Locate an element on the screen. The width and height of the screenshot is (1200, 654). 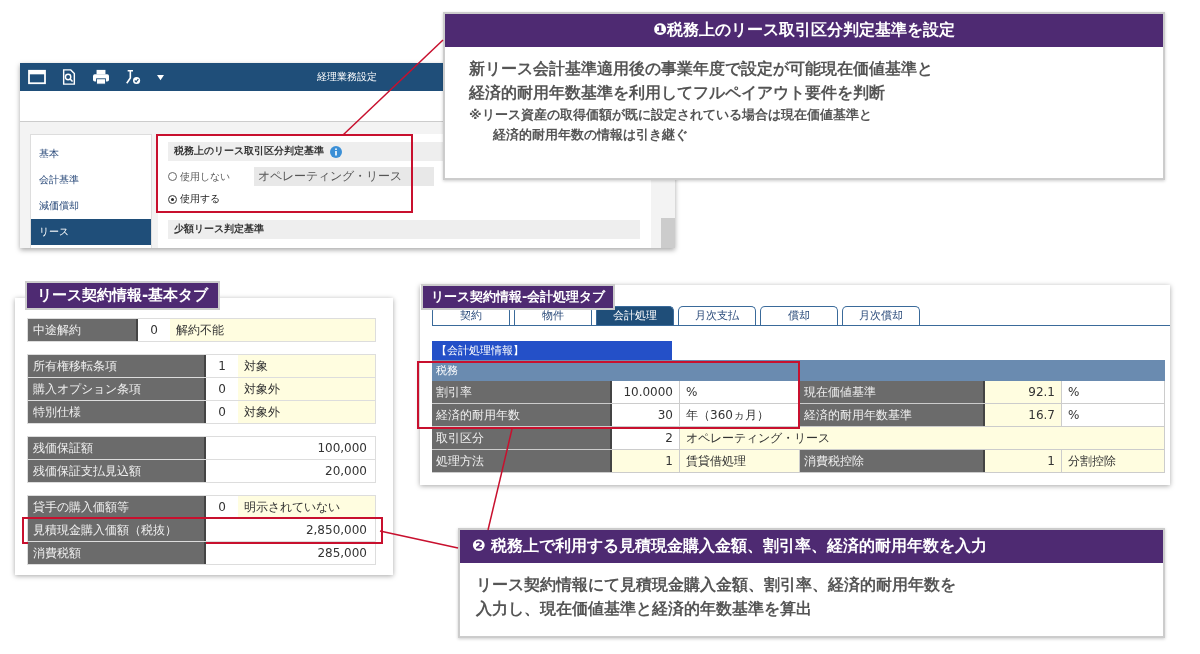
tab: 会計処理 is located at coordinates (635, 315).